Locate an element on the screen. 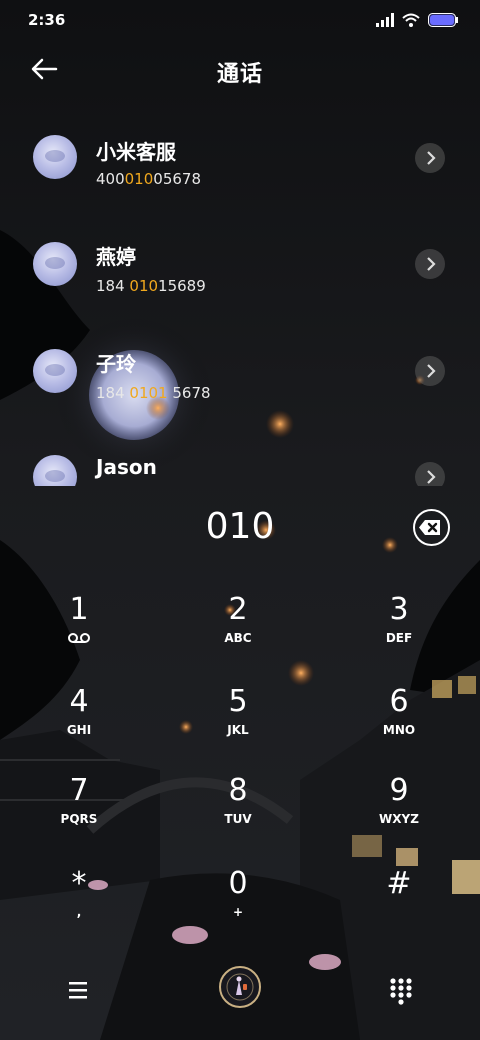 The image size is (480, 1040). contact-row: 燕婷 184 01015689 is located at coordinates (240, 280).